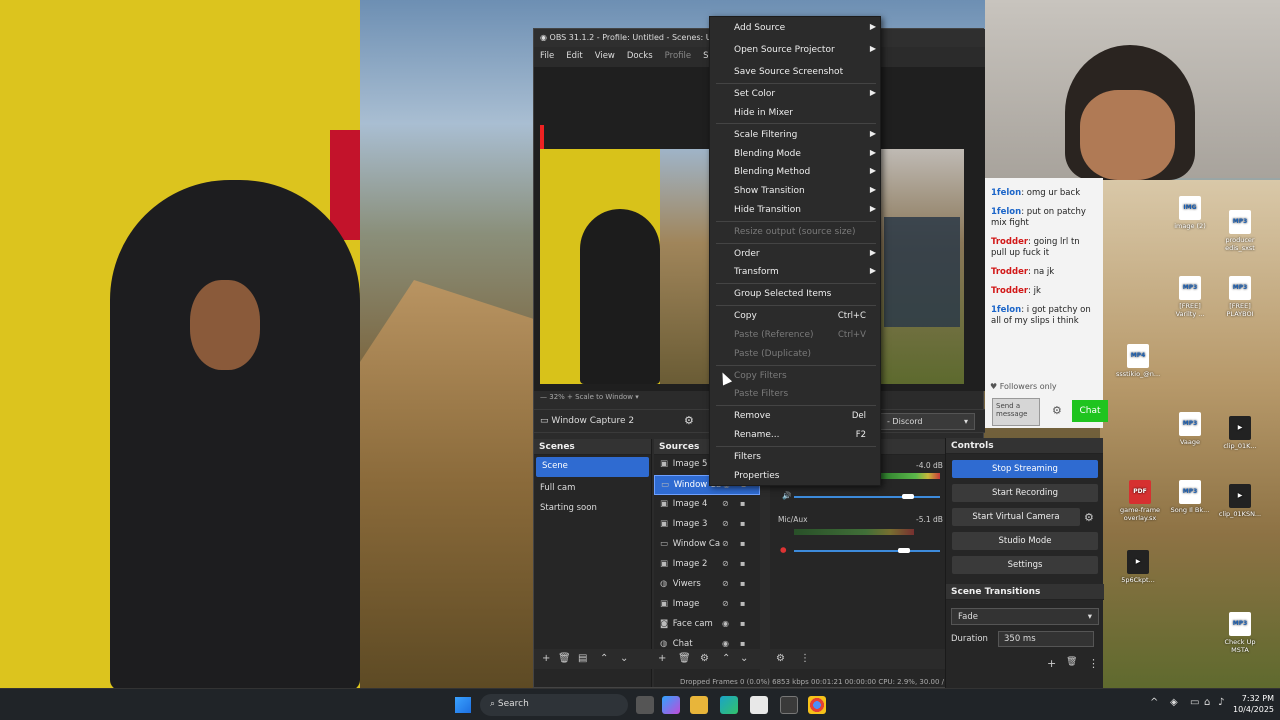  I want to click on source-item: ▣ Image 2 ⊘ ▪, so click(707, 565).